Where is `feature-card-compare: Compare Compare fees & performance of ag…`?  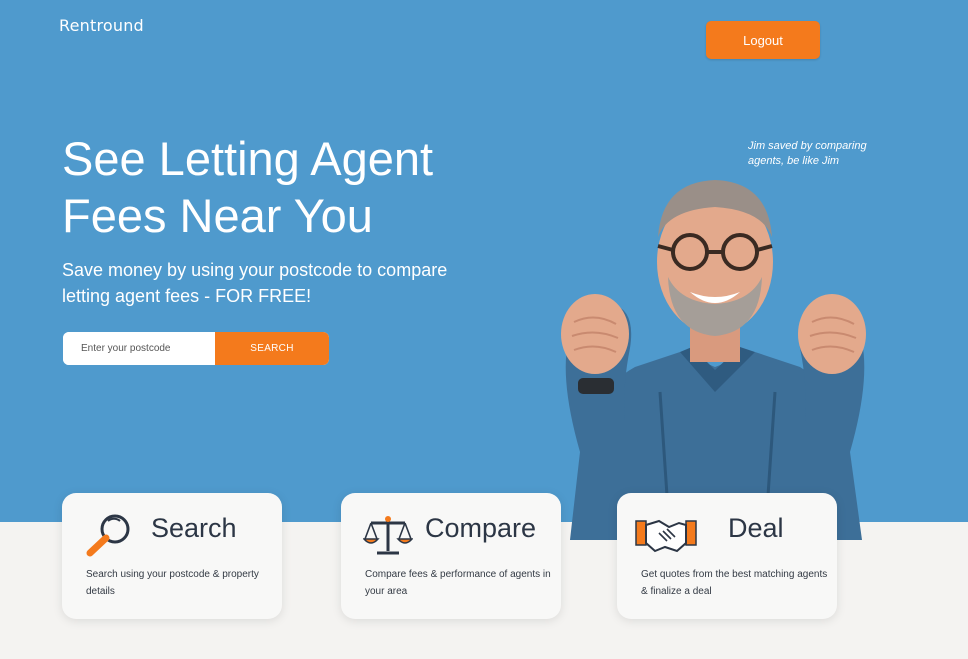
feature-card-compare: Compare Compare fees & performance of ag… is located at coordinates (451, 556).